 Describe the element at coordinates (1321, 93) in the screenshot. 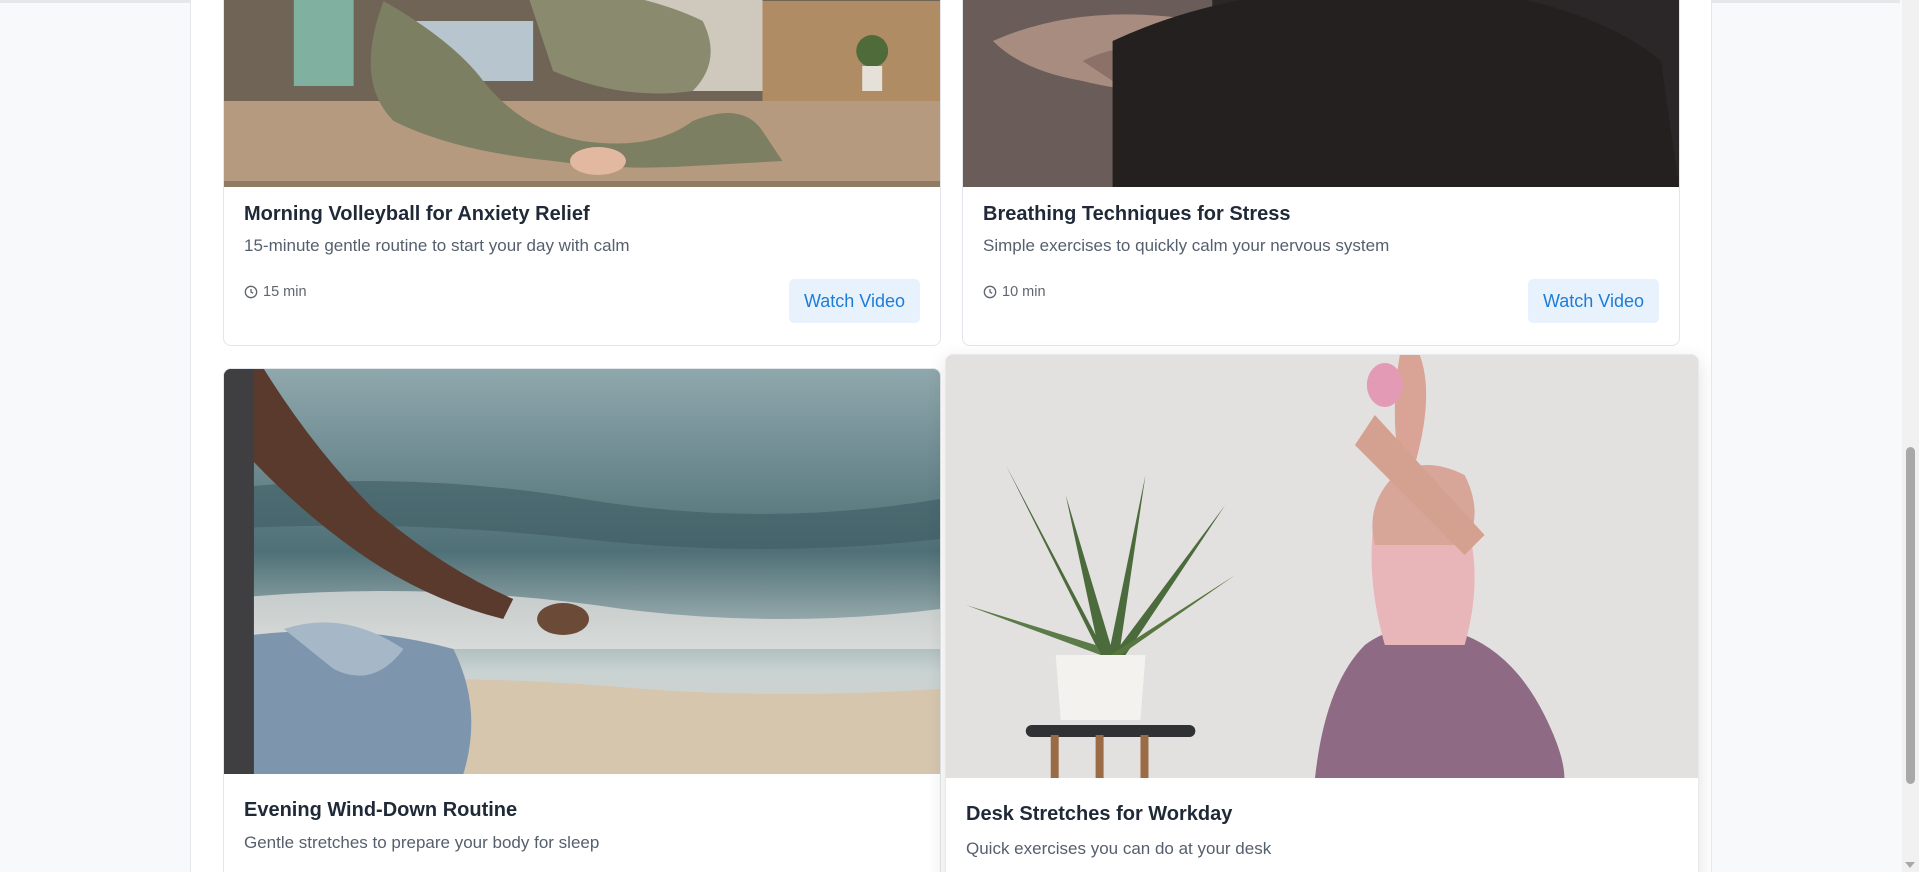

I see `meditation-hands-image` at that location.